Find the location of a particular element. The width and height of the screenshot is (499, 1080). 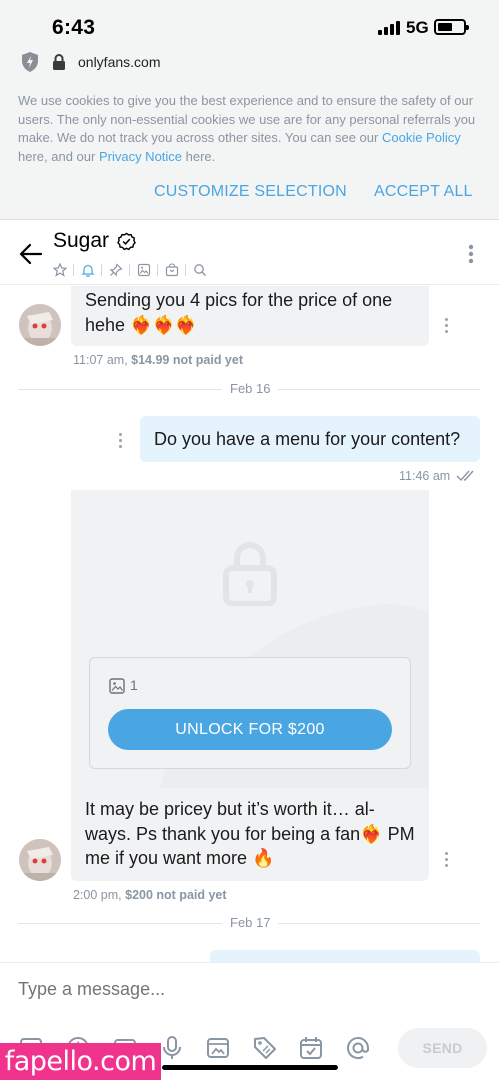

clock: 6:43 is located at coordinates (74, 27).